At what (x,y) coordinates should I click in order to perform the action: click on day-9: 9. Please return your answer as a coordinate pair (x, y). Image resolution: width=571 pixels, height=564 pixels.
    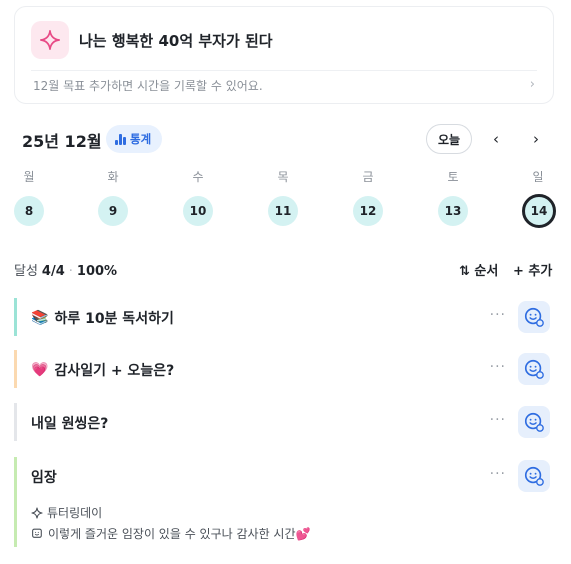
    Looking at the image, I should click on (113, 211).